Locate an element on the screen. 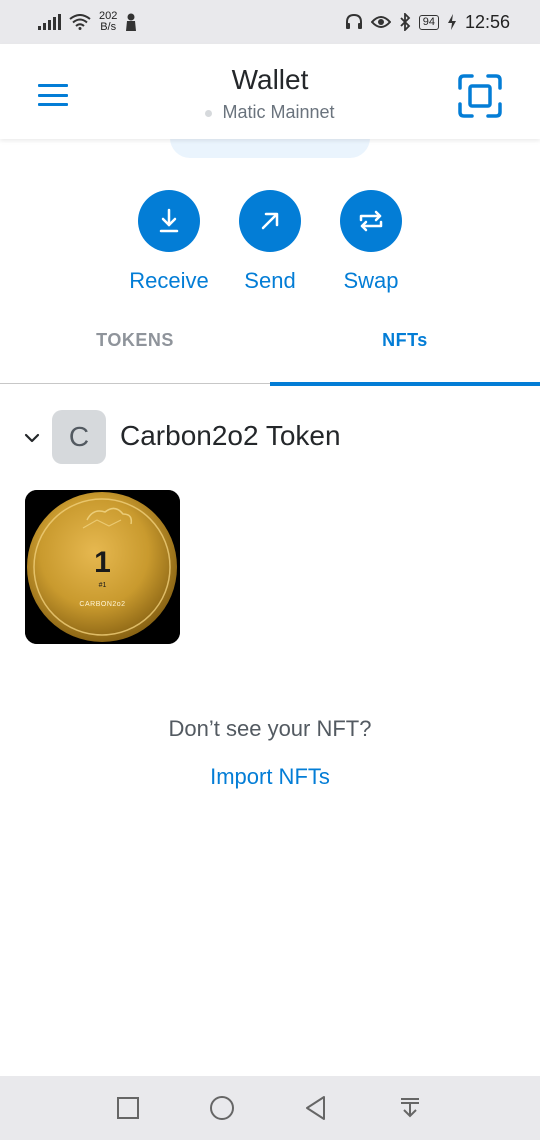 This screenshot has width=540, height=1140. nft-number: 1 is located at coordinates (102, 562).